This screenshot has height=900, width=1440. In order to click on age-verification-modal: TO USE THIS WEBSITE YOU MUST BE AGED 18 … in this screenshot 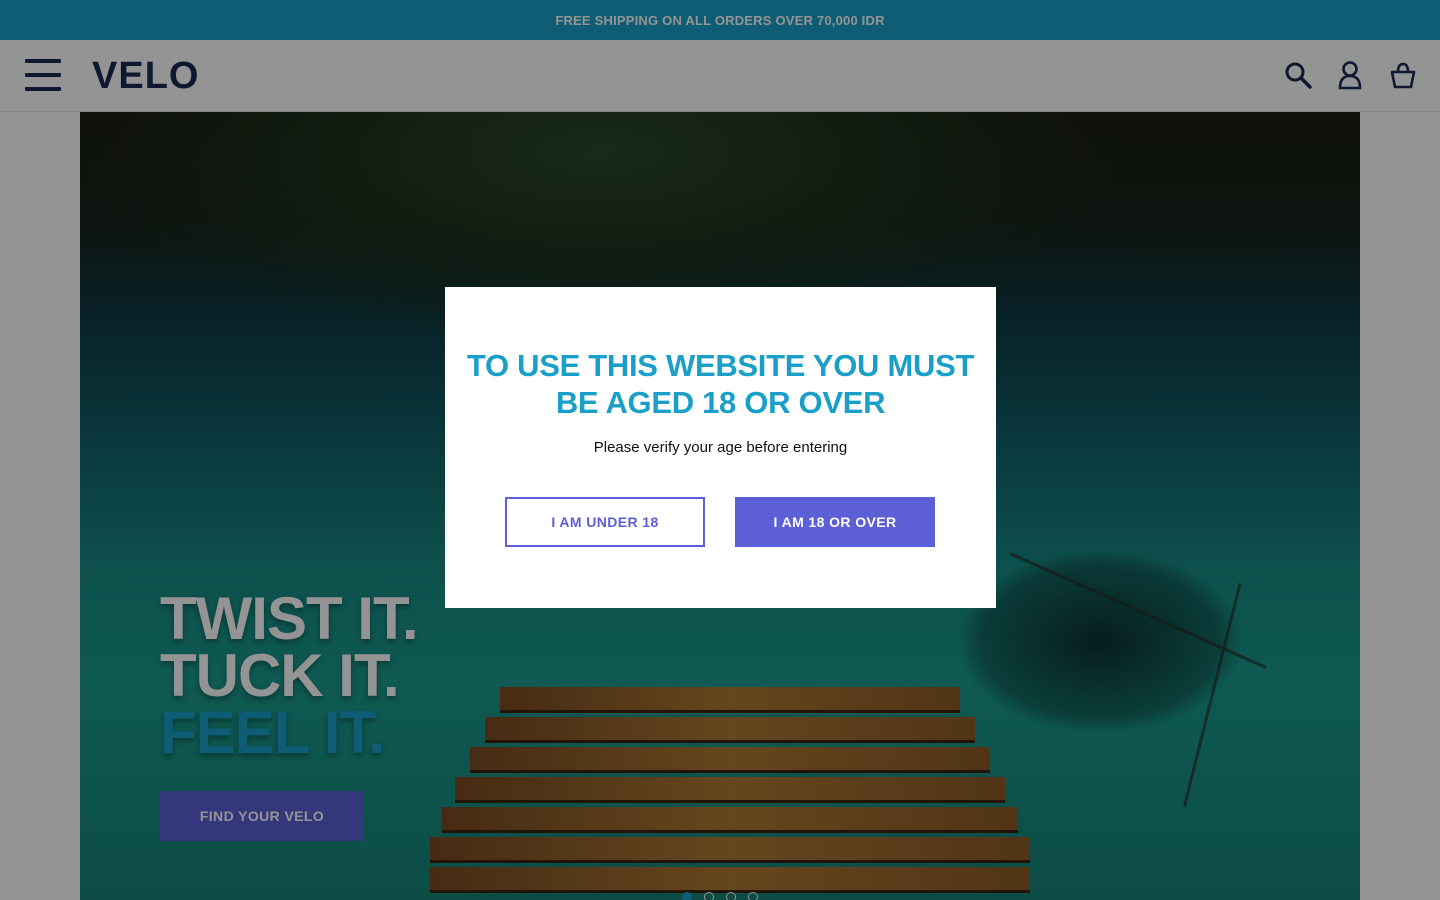, I will do `click(720, 447)`.